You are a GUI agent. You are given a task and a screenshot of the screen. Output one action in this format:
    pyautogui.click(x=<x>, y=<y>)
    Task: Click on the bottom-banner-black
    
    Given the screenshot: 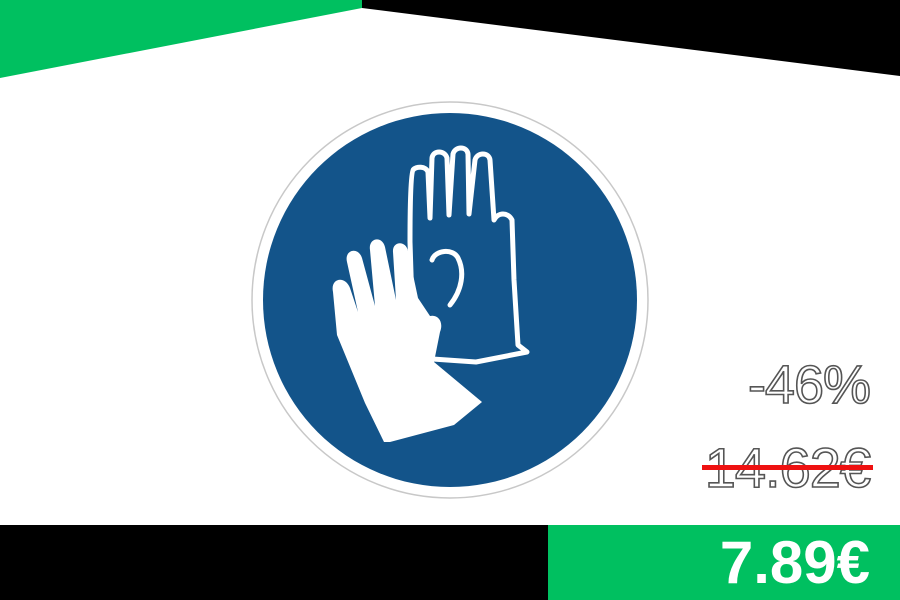 What is the action you would take?
    pyautogui.click(x=274, y=562)
    